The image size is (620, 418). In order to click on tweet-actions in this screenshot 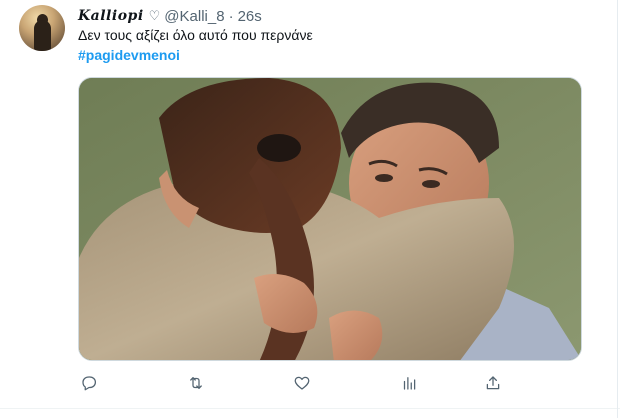, I will do `click(303, 384)`.